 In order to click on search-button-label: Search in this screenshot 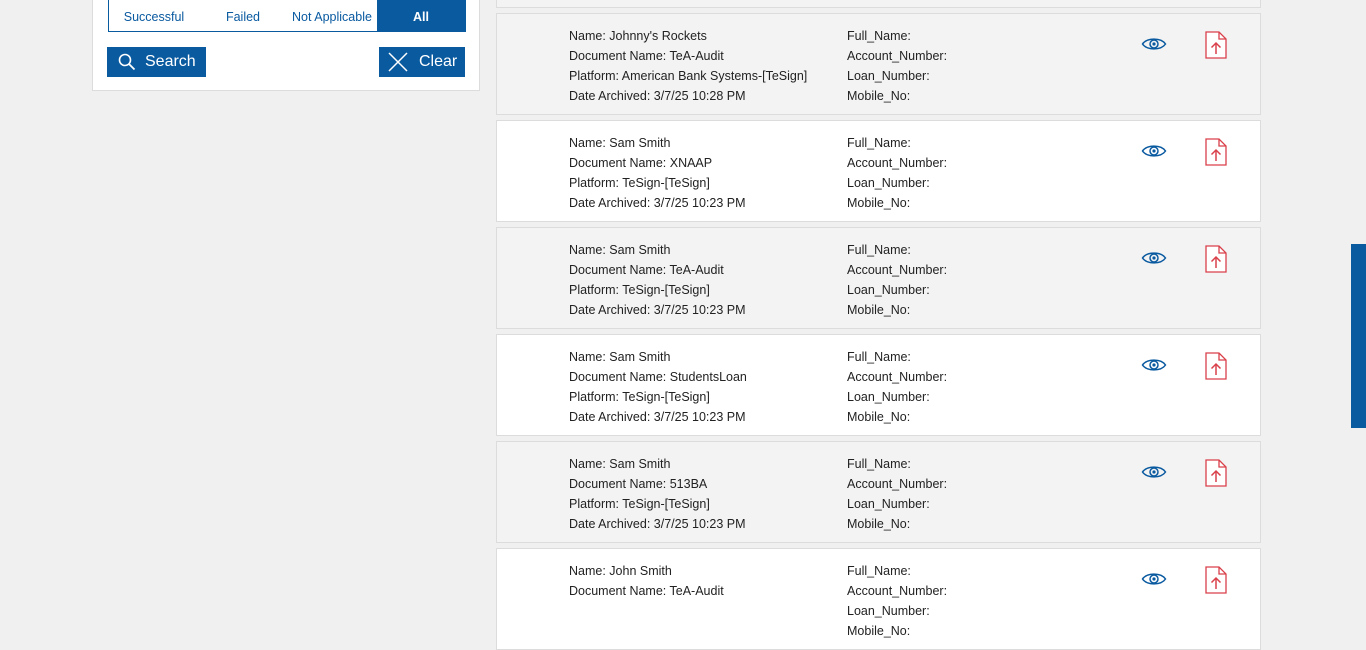, I will do `click(170, 61)`.